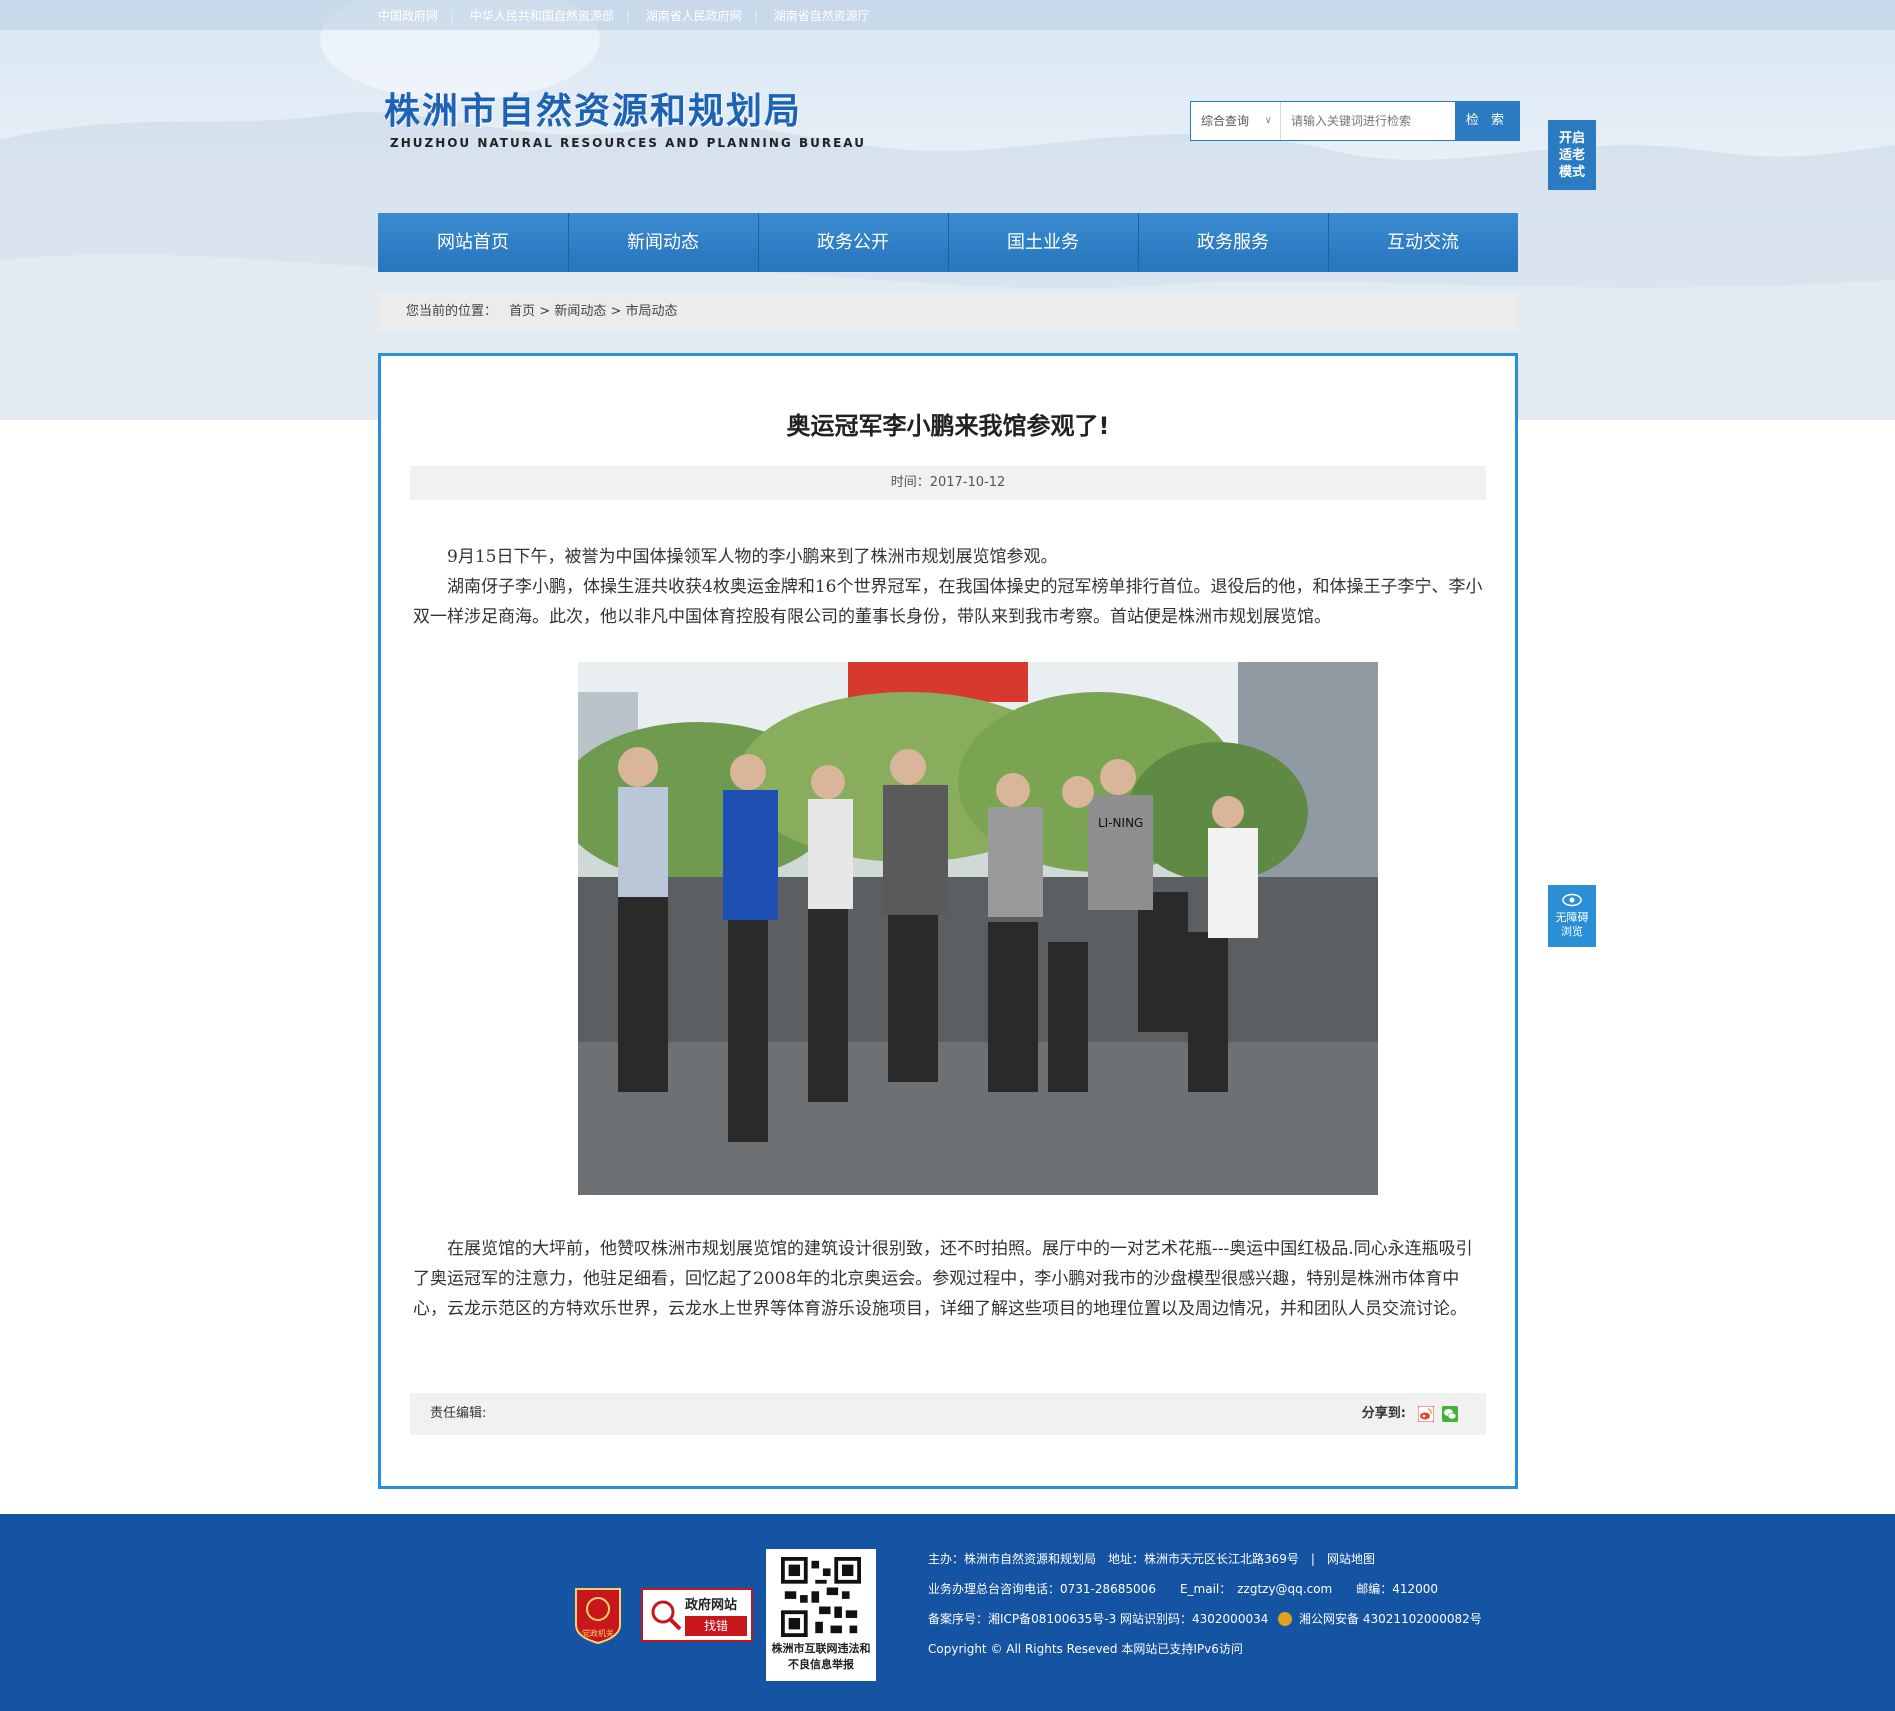  I want to click on share-label: 分享到:, so click(1383, 1413).